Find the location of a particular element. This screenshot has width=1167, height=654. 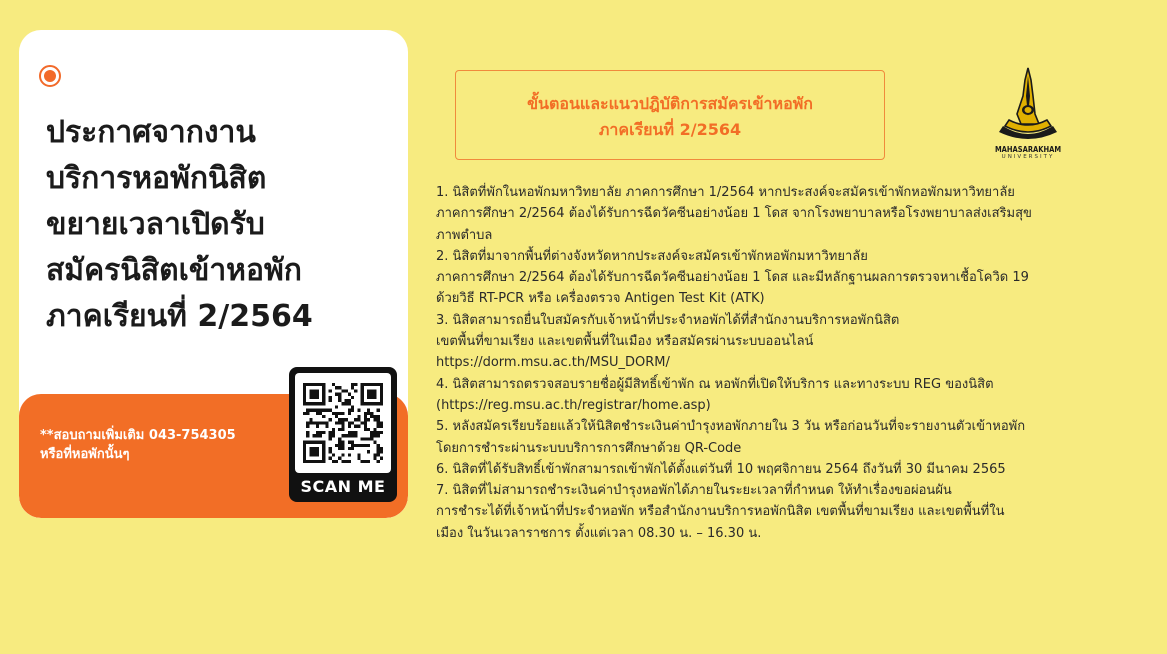

headline-line: บริการหอพักนิสิต is located at coordinates (156, 178).